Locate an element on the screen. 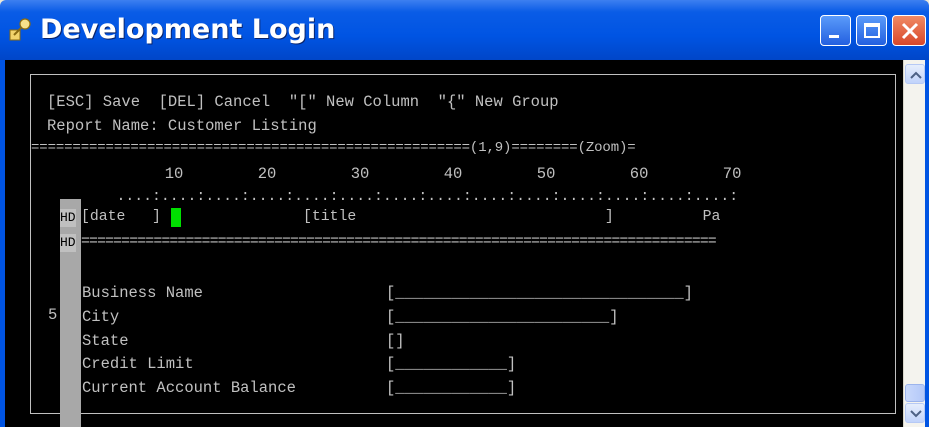  report-name-line: Report Name: Customer Listing is located at coordinates (182, 126).